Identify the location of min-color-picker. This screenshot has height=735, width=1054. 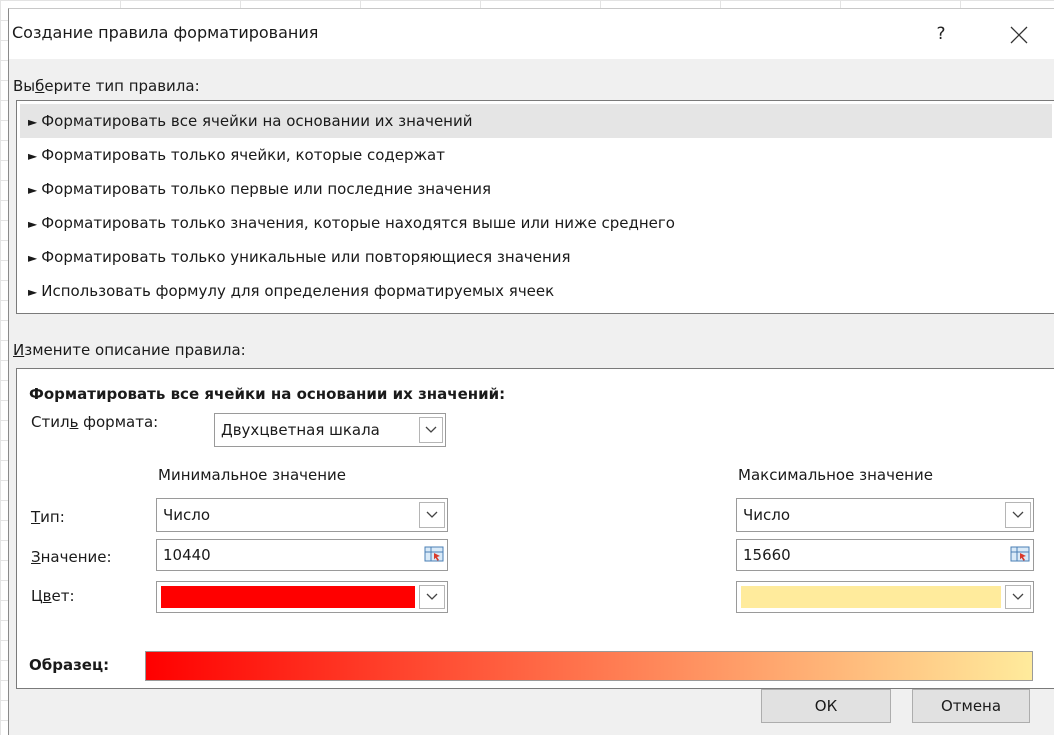
(302, 597).